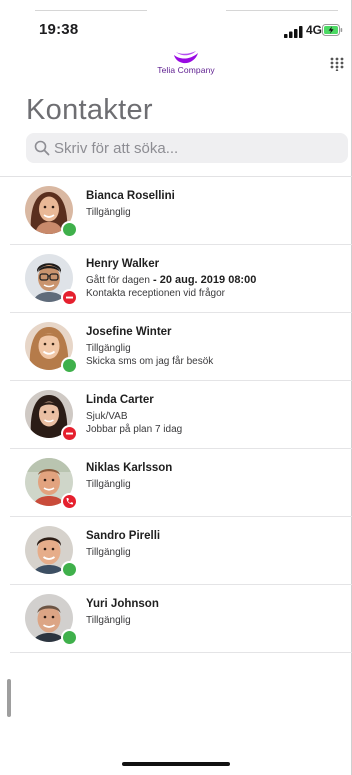 Image resolution: width=352 pixels, height=775 pixels. What do you see at coordinates (123, 536) in the screenshot?
I see `contact-name: Sandro Pirelli` at bounding box center [123, 536].